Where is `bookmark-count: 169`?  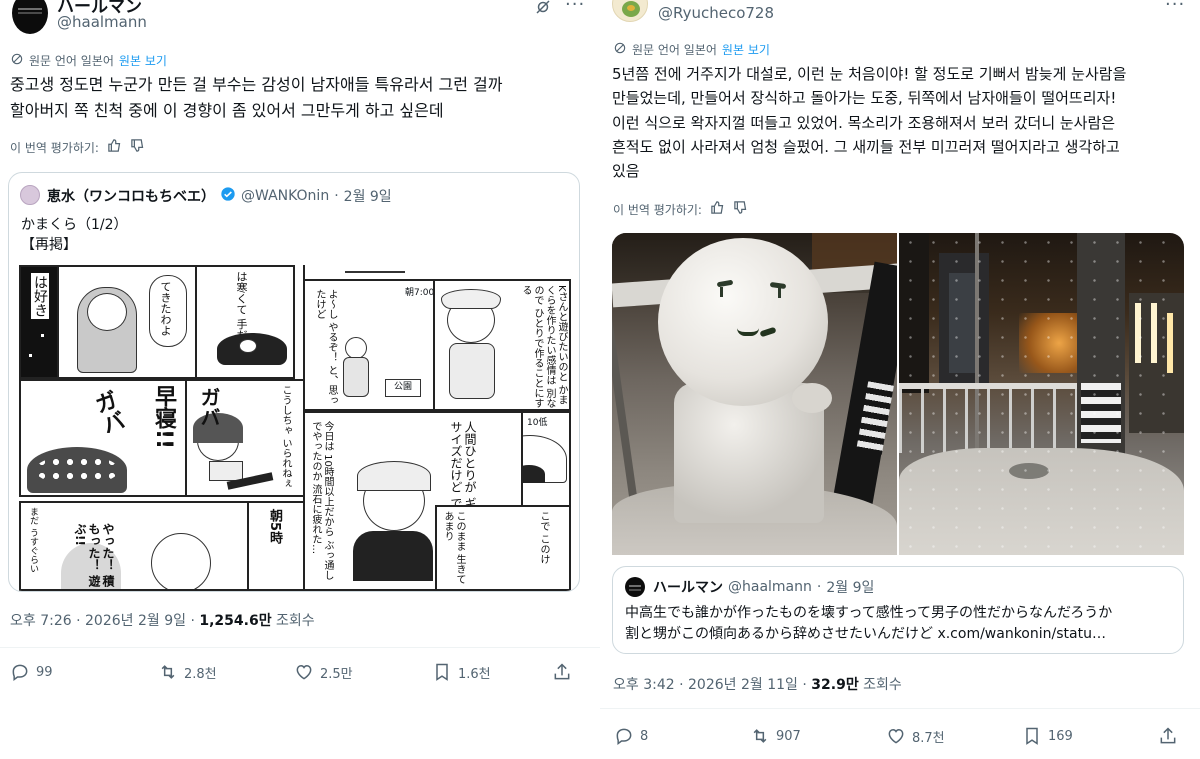
bookmark-count: 169 is located at coordinates (1060, 736).